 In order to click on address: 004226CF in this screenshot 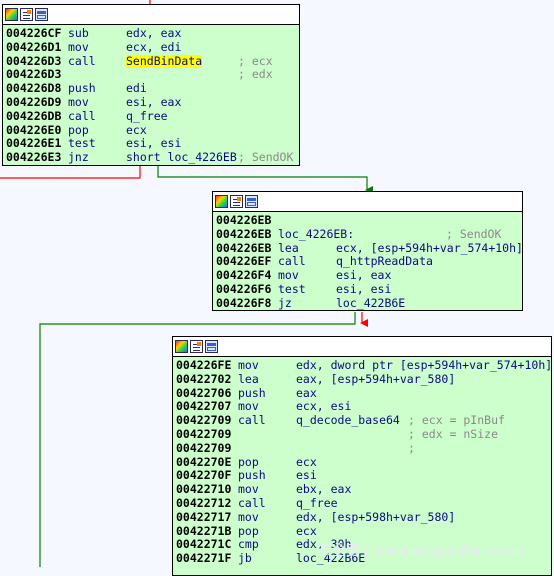, I will do `click(34, 33)`.